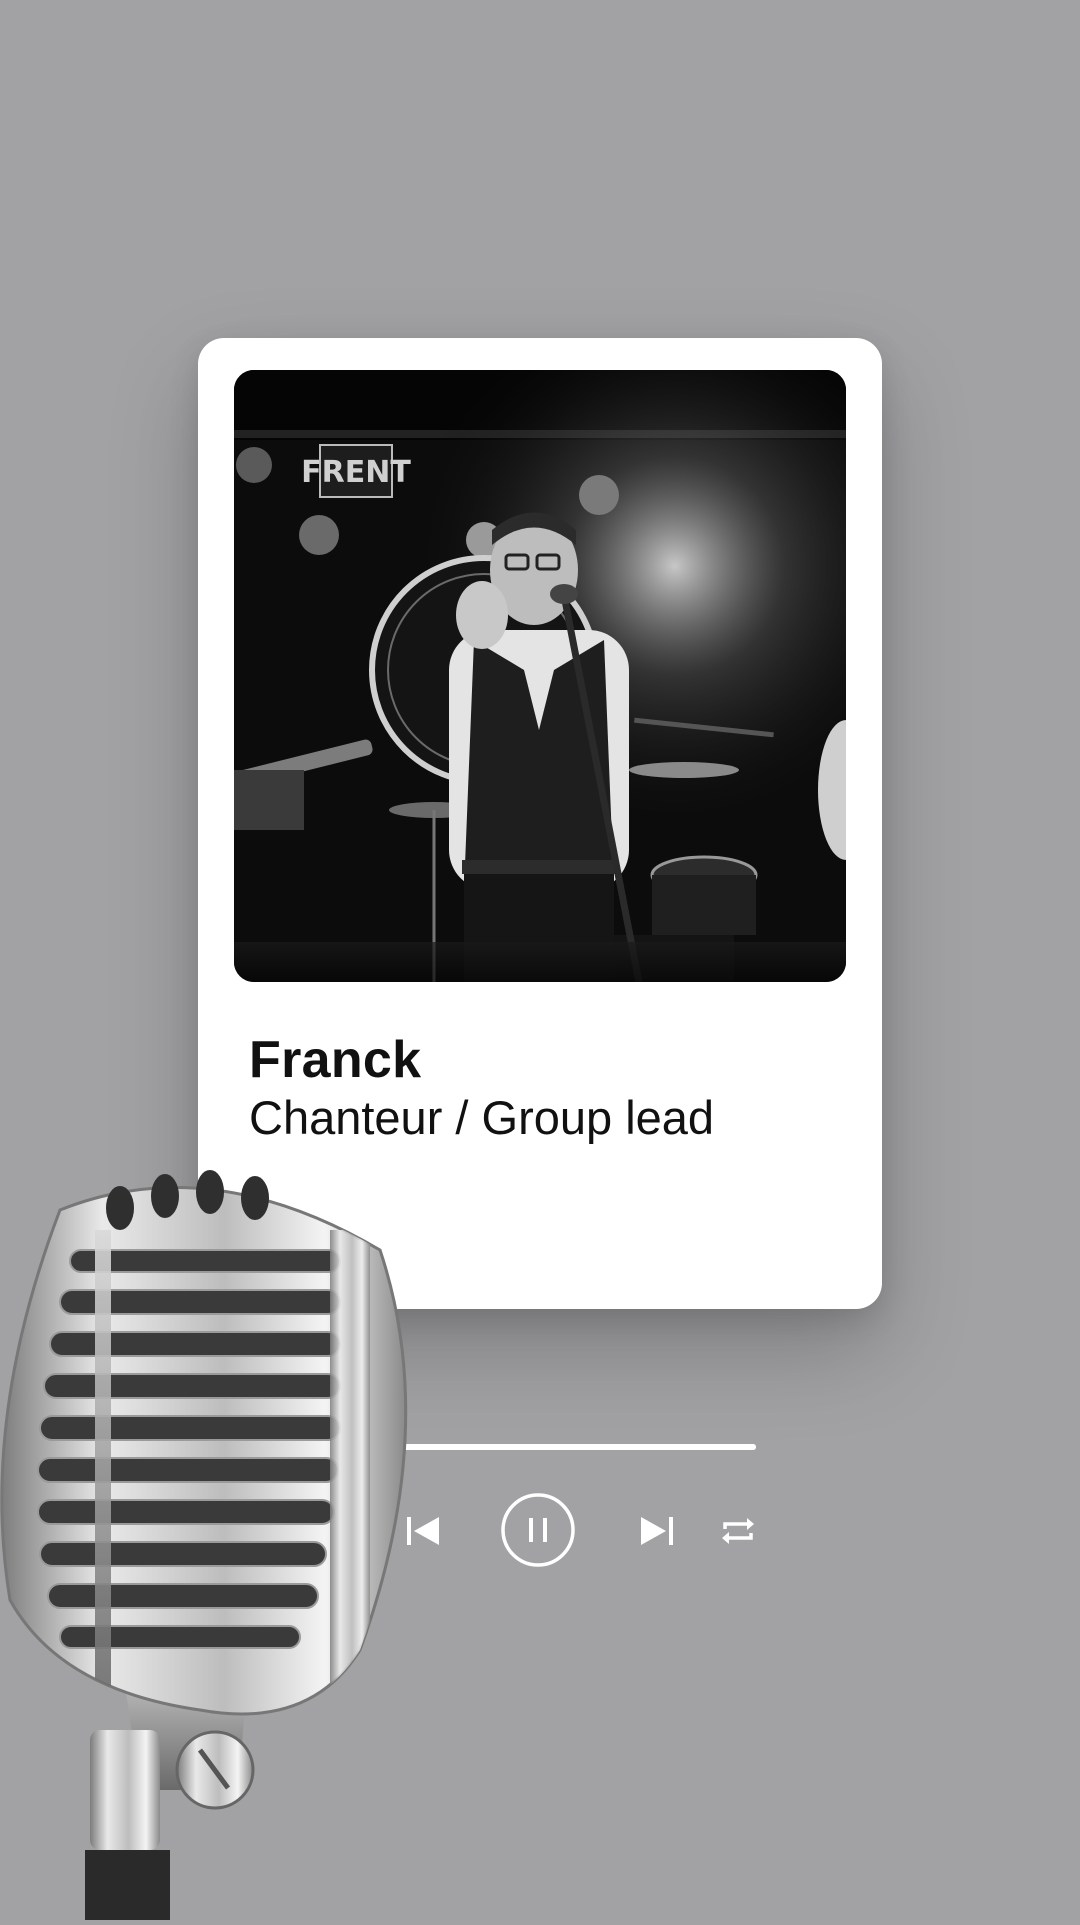  I want to click on progress-fill, so click(568, 1447).